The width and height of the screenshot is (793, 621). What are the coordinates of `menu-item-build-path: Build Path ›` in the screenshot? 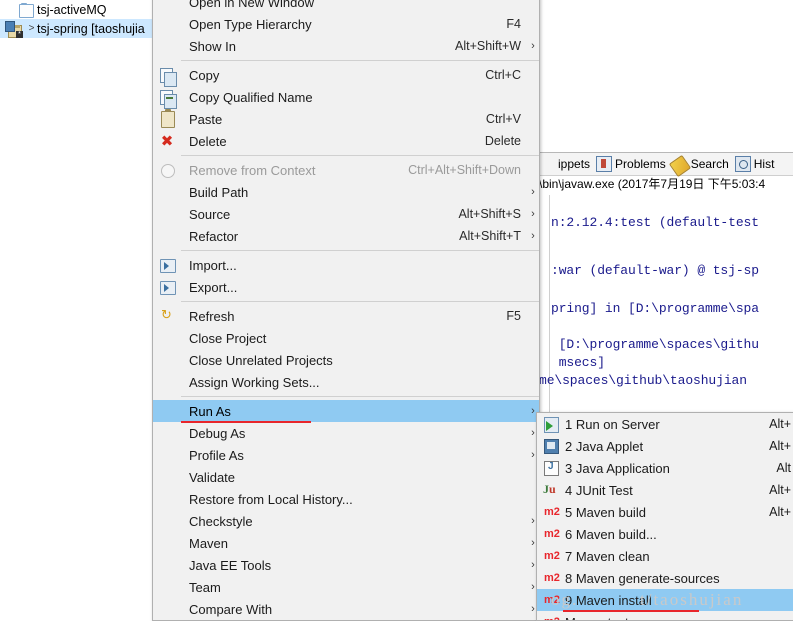 It's located at (346, 192).